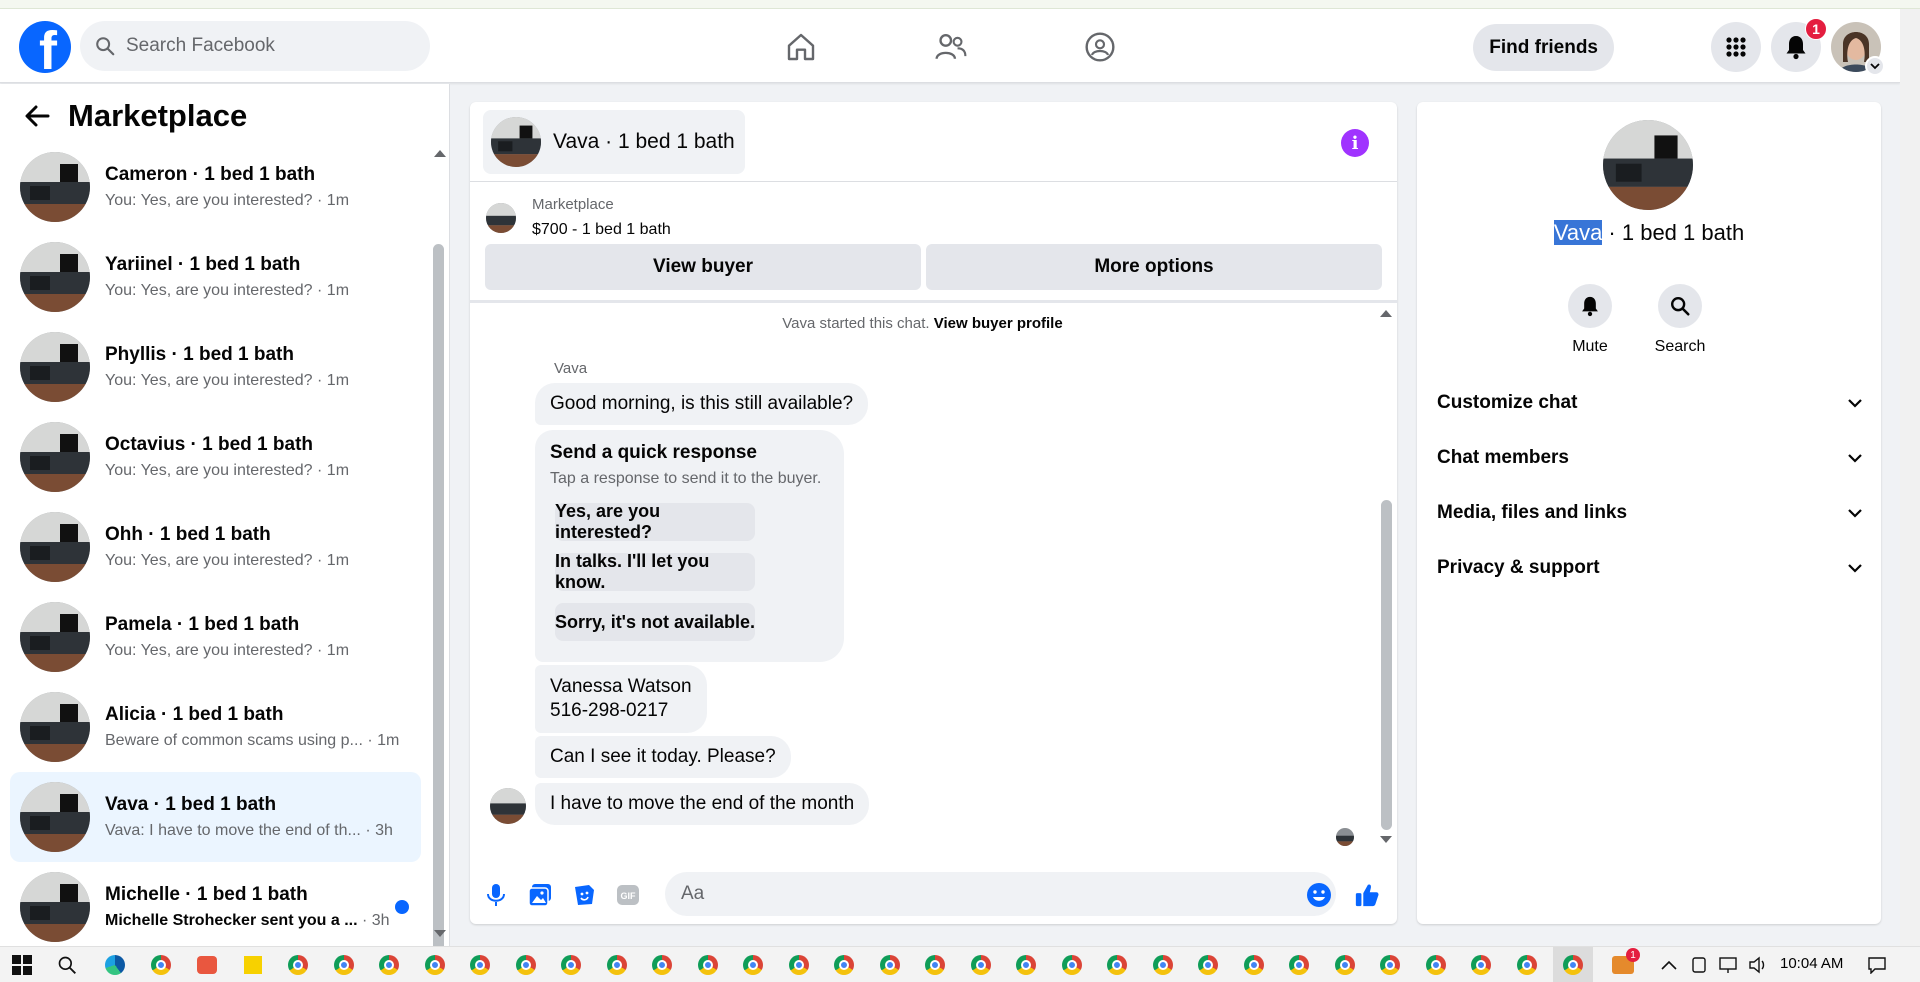 This screenshot has width=1920, height=982. Describe the element at coordinates (115, 965) in the screenshot. I see `edge-icon` at that location.